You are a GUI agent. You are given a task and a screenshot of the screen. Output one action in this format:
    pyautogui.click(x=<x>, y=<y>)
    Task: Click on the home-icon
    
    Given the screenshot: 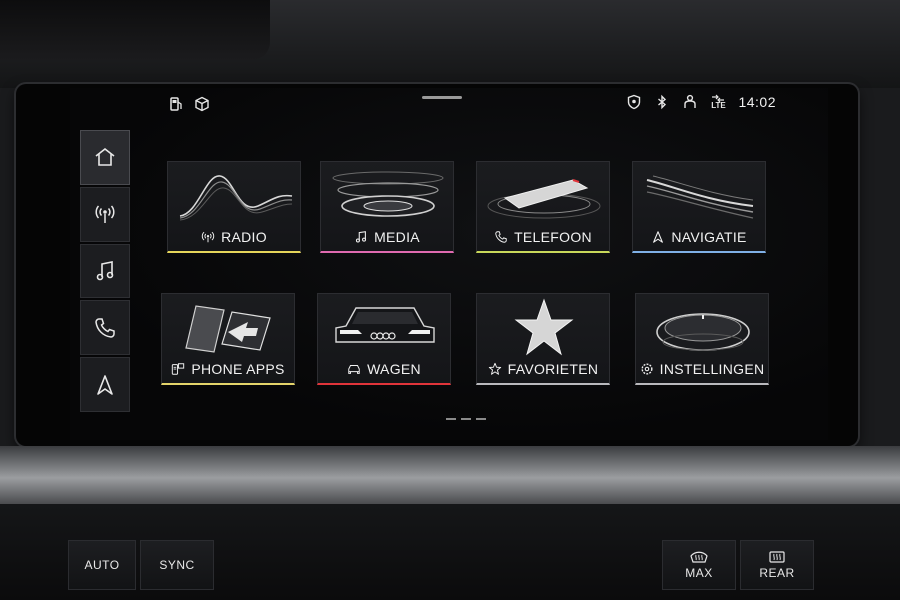 What is the action you would take?
    pyautogui.click(x=105, y=157)
    